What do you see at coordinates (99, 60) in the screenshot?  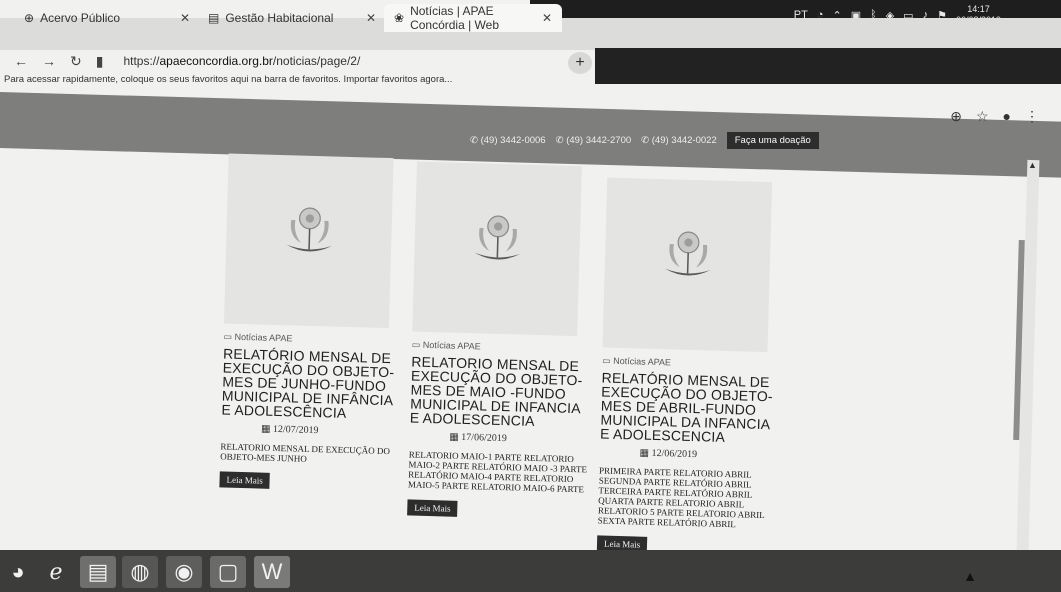 I see `lock-icon: ▮` at bounding box center [99, 60].